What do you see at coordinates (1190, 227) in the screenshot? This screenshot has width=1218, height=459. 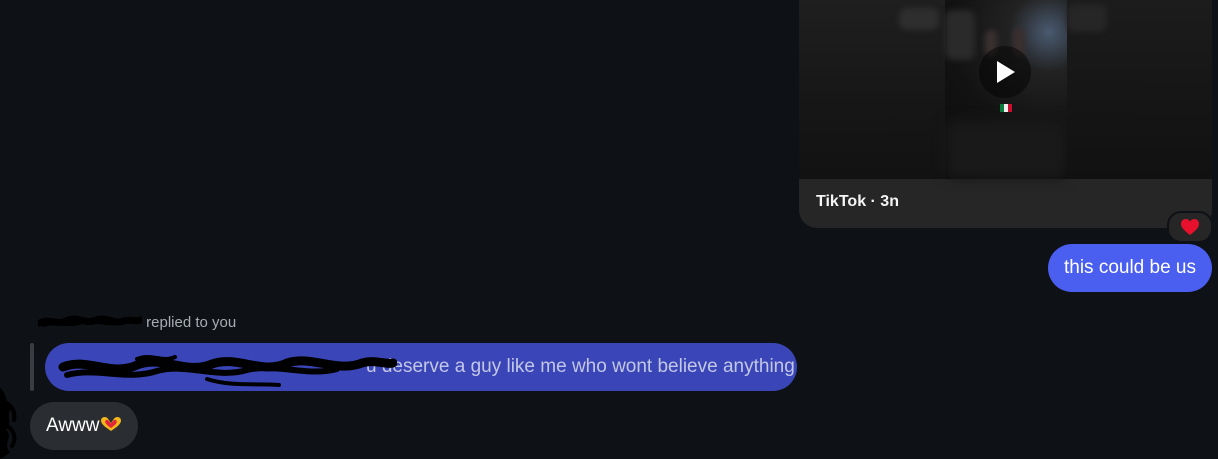 I see `heart-reaction-icon` at bounding box center [1190, 227].